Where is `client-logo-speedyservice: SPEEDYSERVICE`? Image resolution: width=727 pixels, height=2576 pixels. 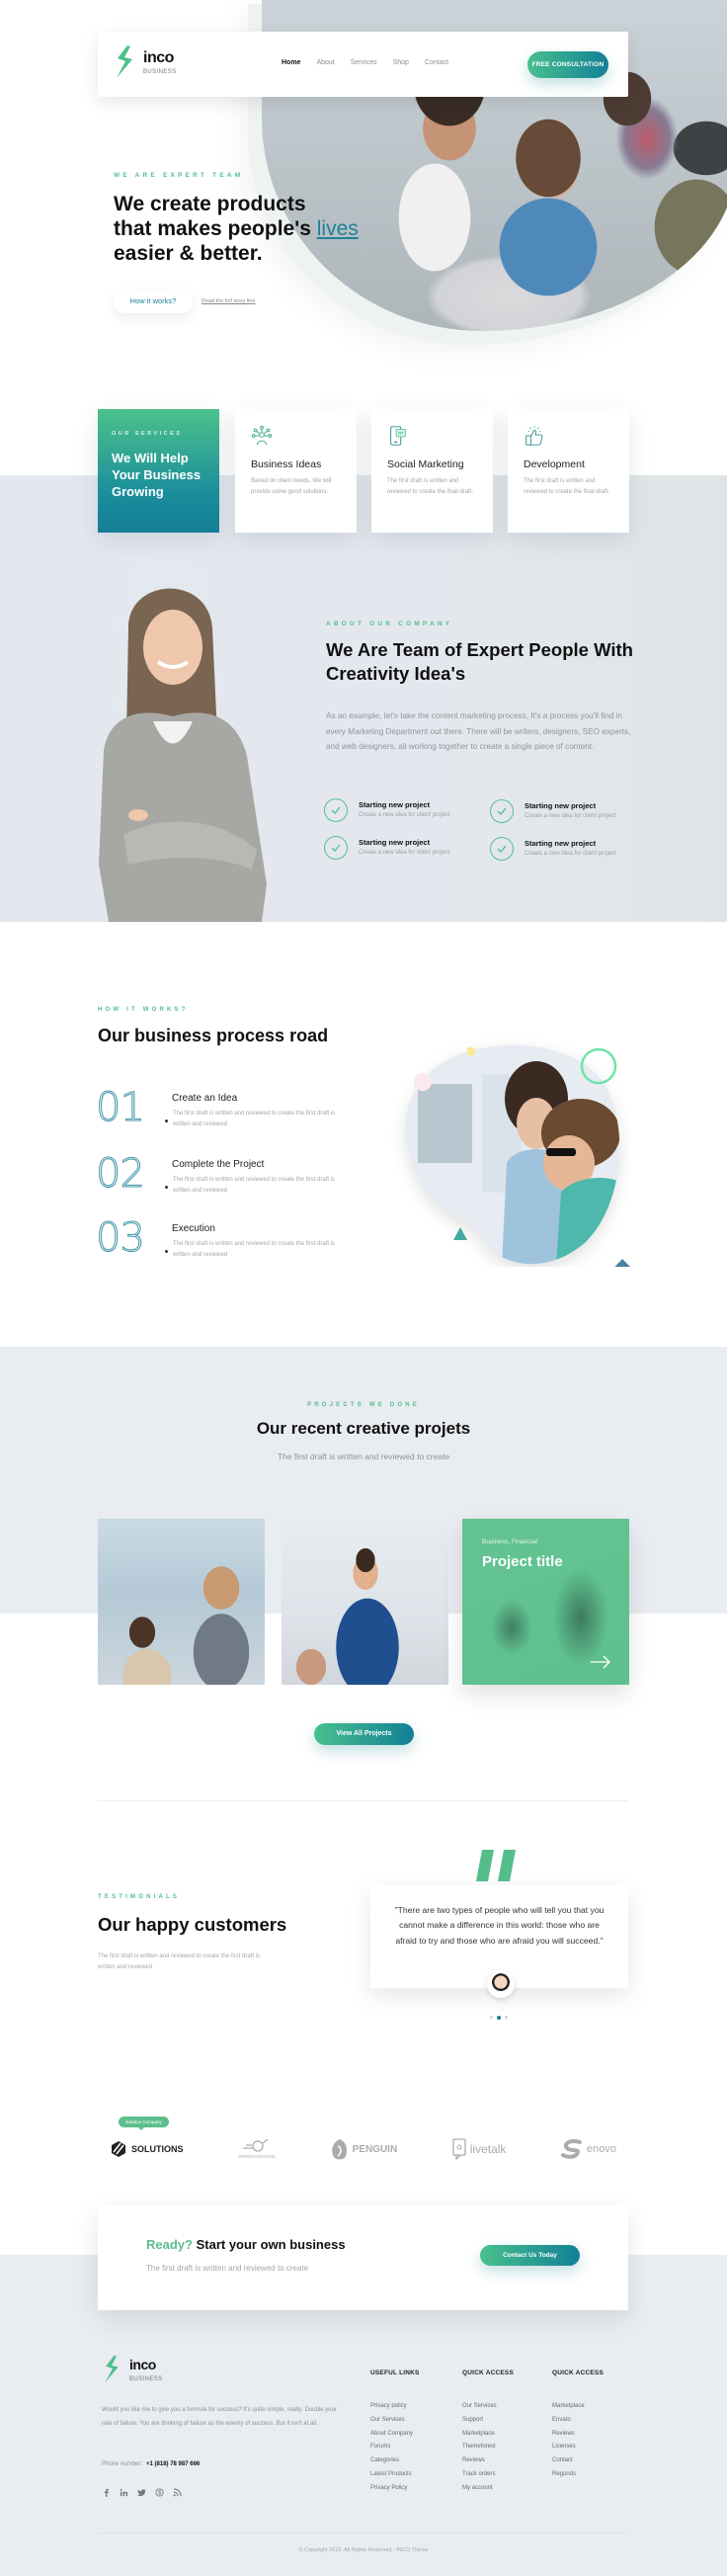 client-logo-speedyservice: SPEEDYSERVICE is located at coordinates (257, 2149).